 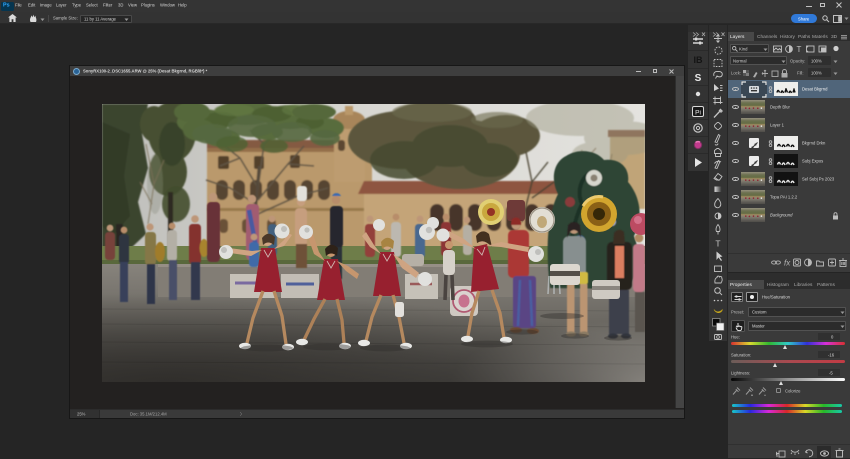 What do you see at coordinates (699, 60) in the screenshot?
I see `svg-text: IB` at bounding box center [699, 60].